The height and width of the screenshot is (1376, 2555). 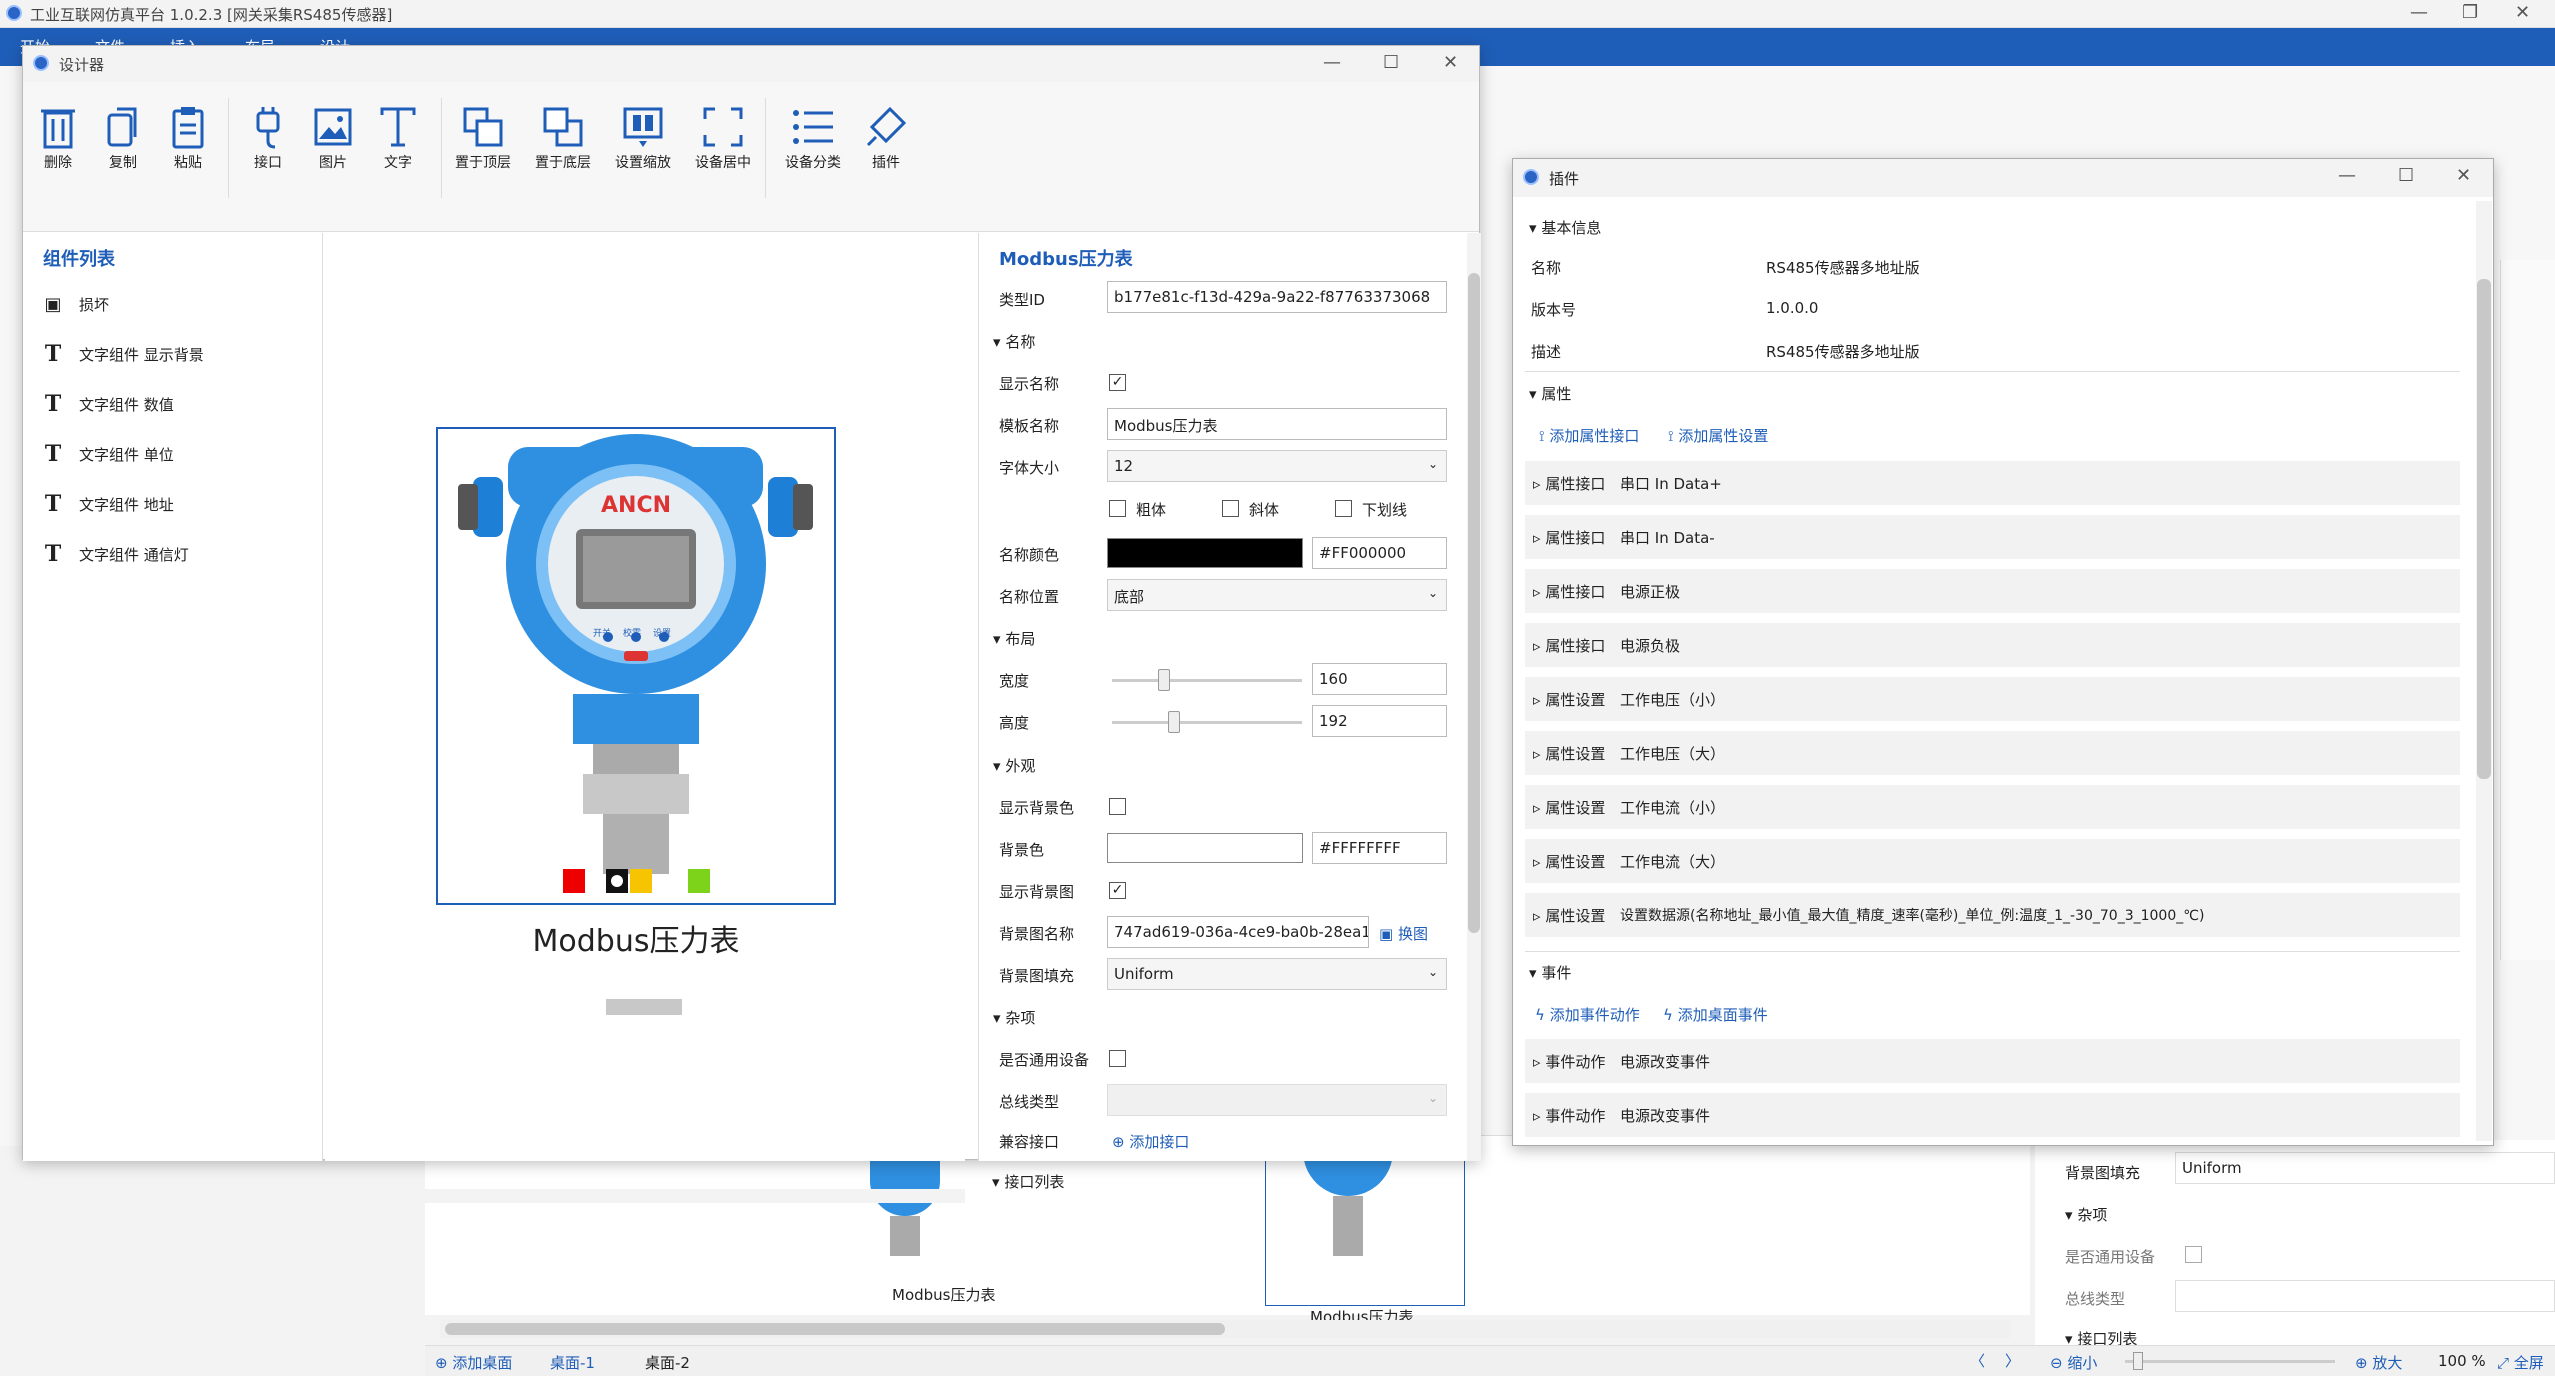 What do you see at coordinates (645, 1196) in the screenshot?
I see `canvas-hscroll` at bounding box center [645, 1196].